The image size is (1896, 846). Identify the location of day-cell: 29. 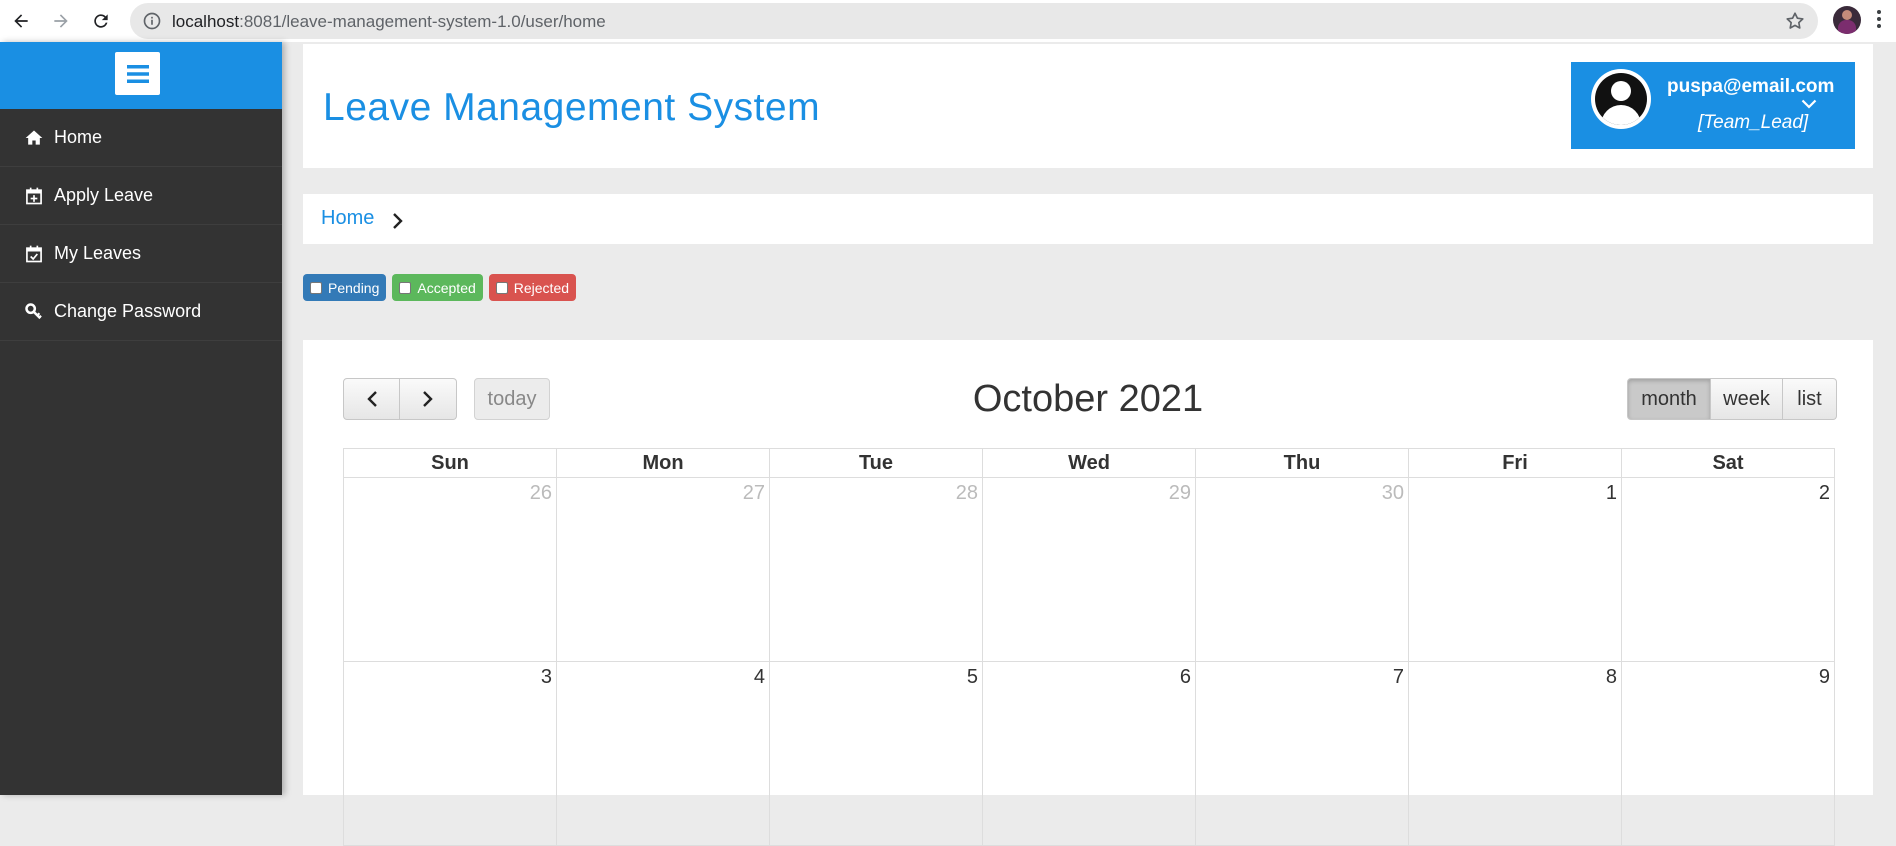
(1089, 569).